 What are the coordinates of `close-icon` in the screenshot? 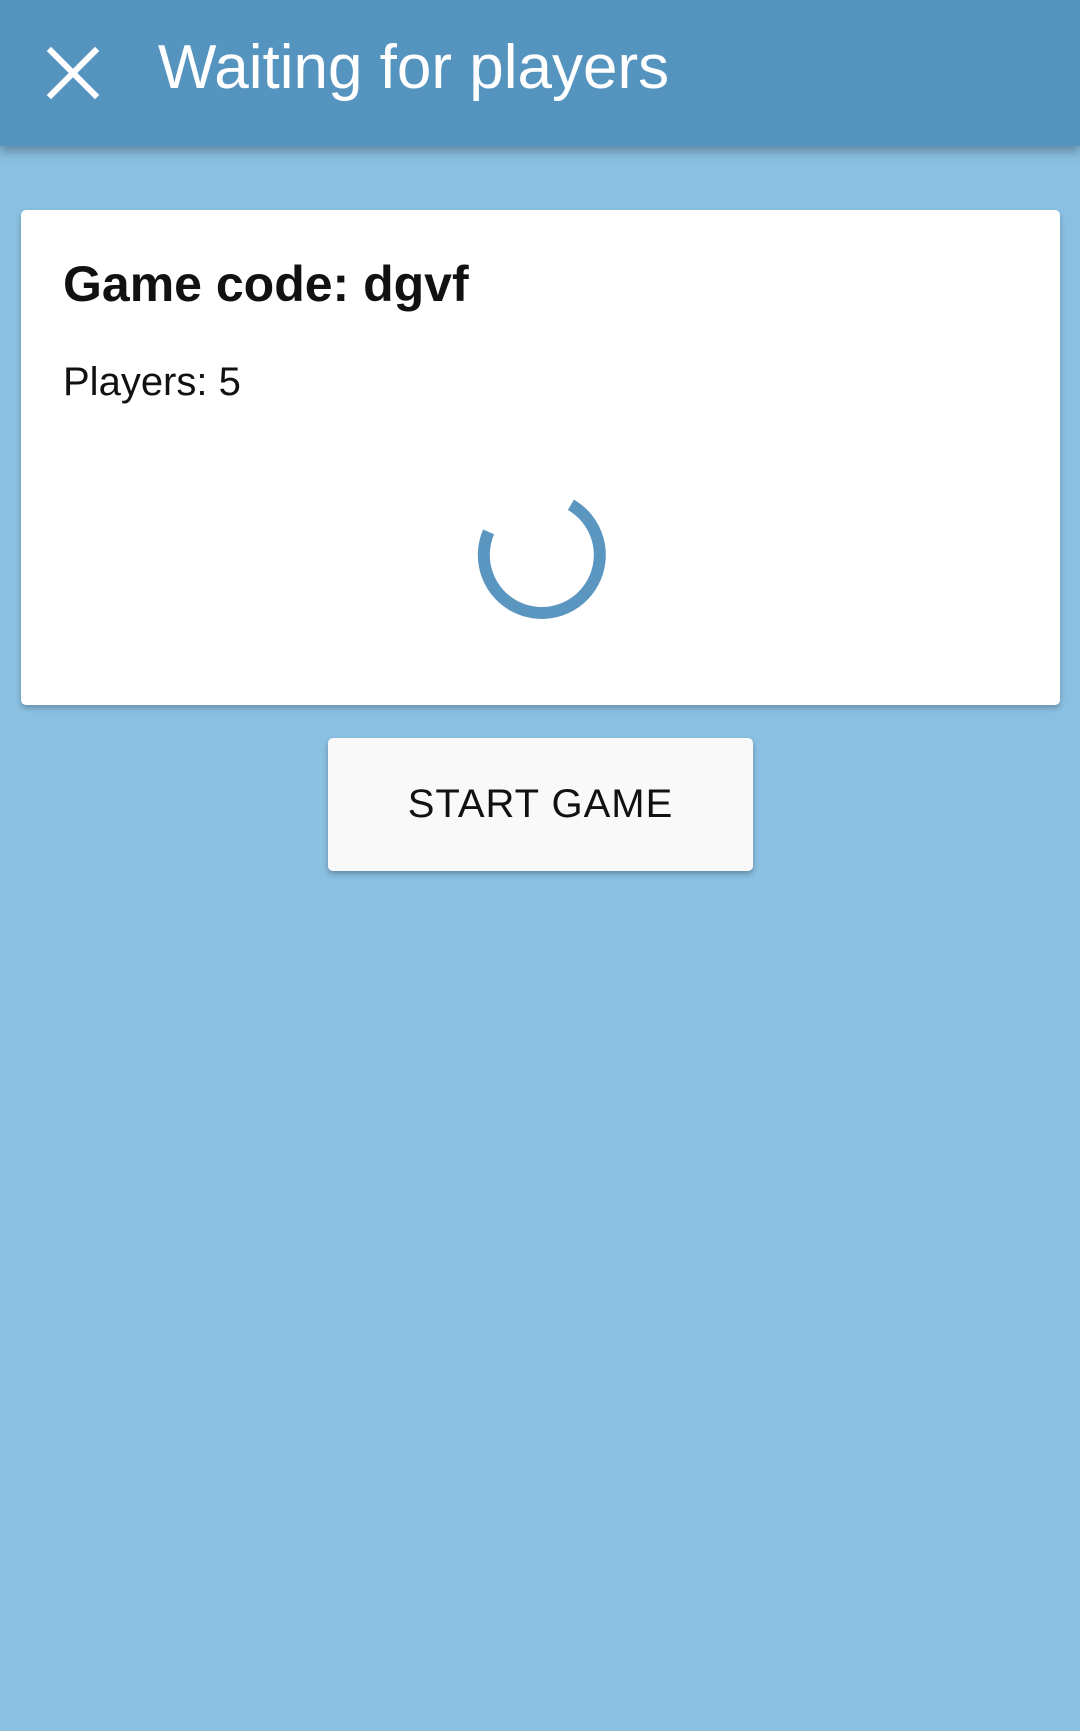 It's located at (73, 73).